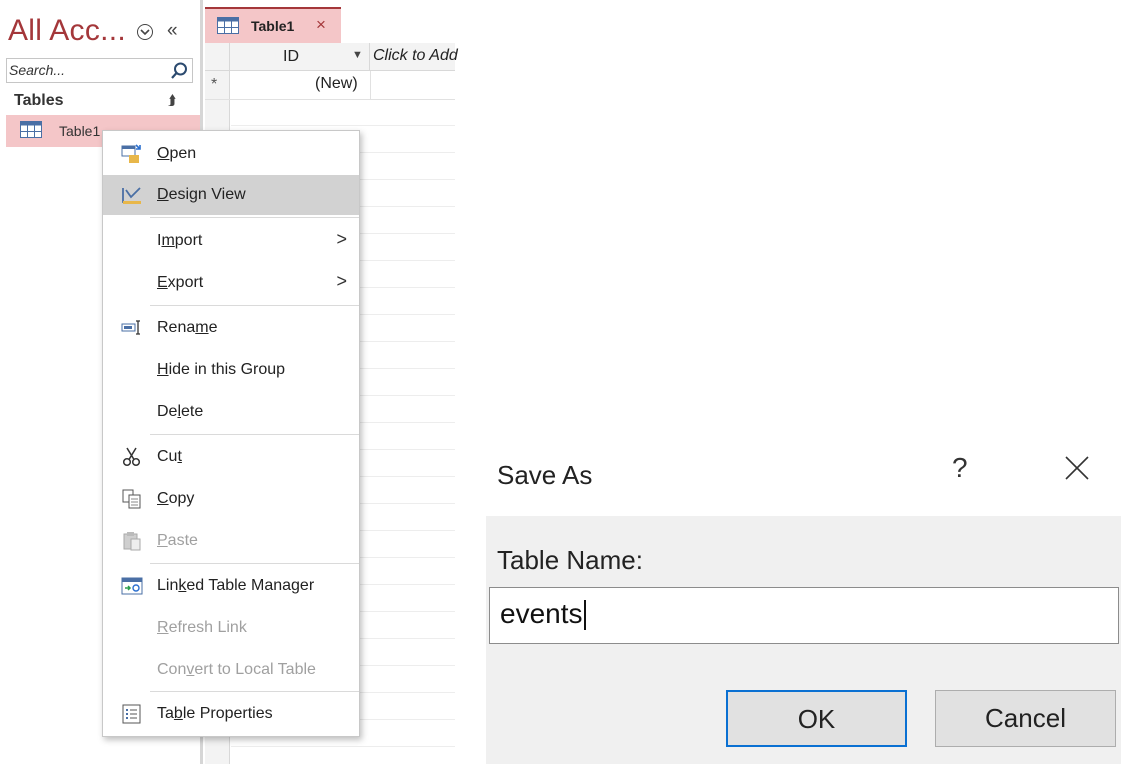 This screenshot has height=764, width=1121. What do you see at coordinates (84, 70) in the screenshot?
I see `search-input` at bounding box center [84, 70].